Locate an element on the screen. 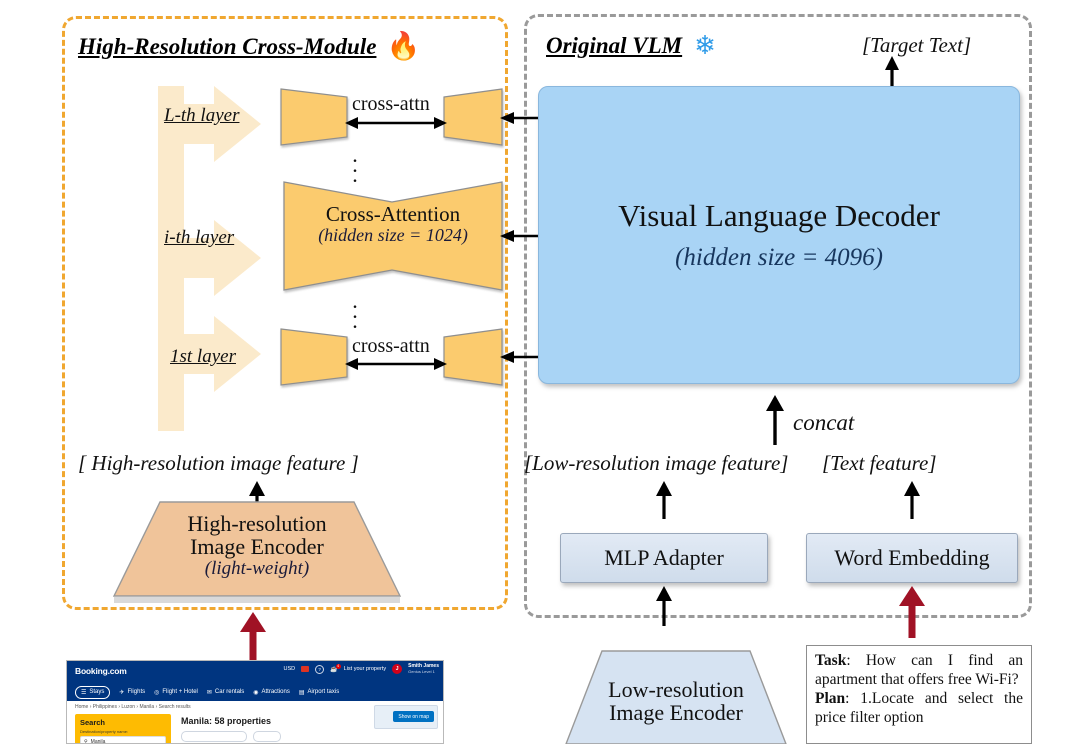 This screenshot has height=744, width=1080. hr-encoder-input-arrow is located at coordinates (253, 637).